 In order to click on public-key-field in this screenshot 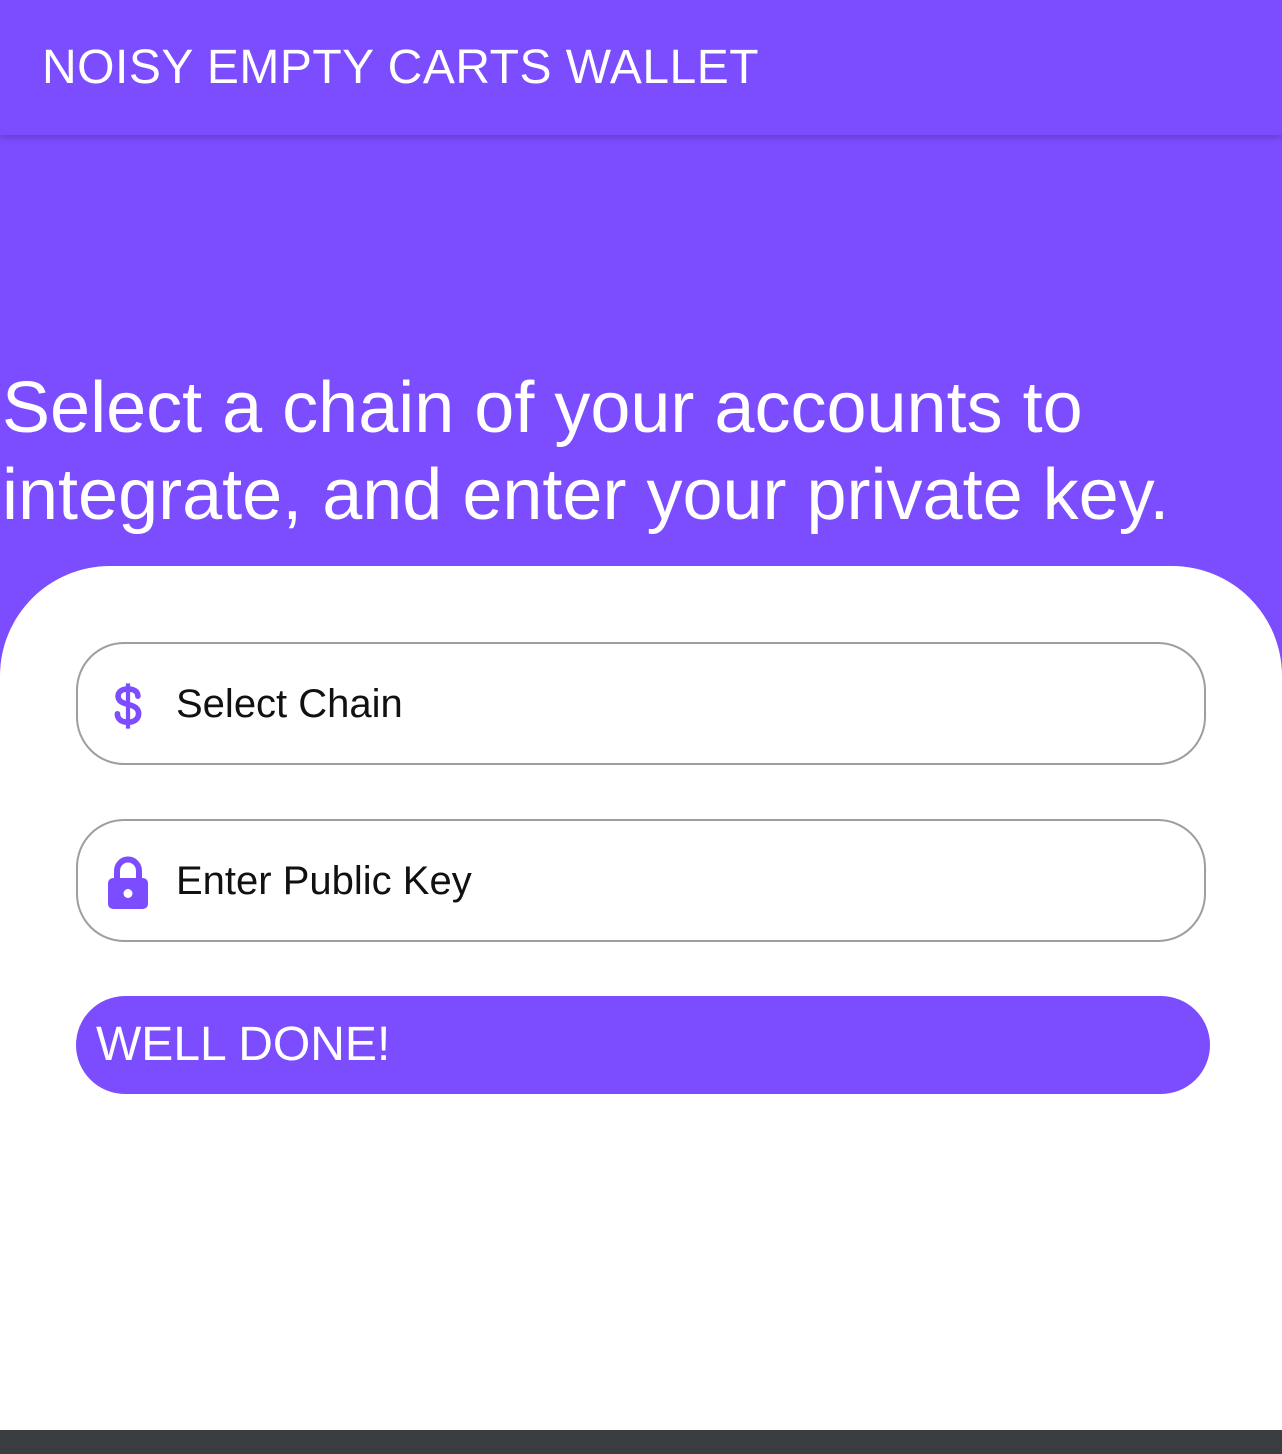, I will do `click(641, 880)`.